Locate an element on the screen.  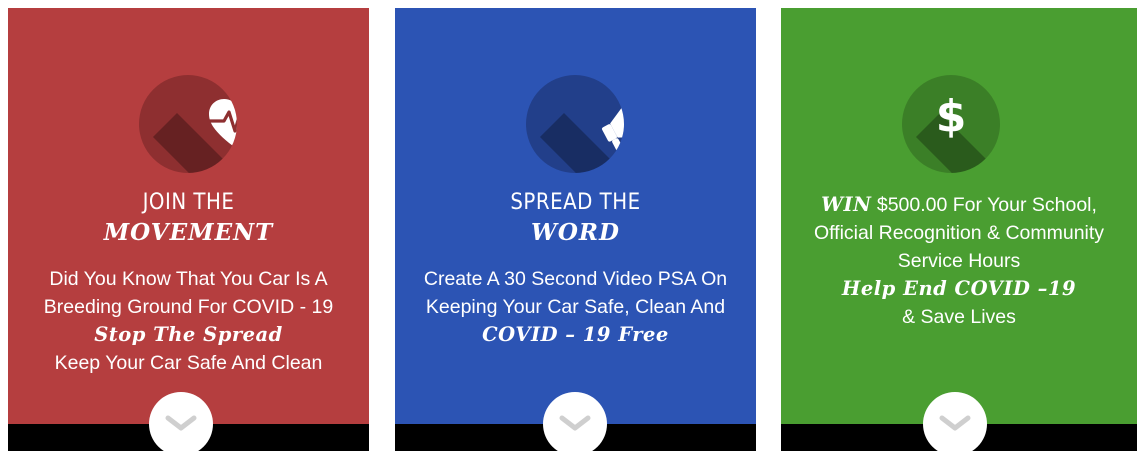
win-word: WIN is located at coordinates (846, 204).